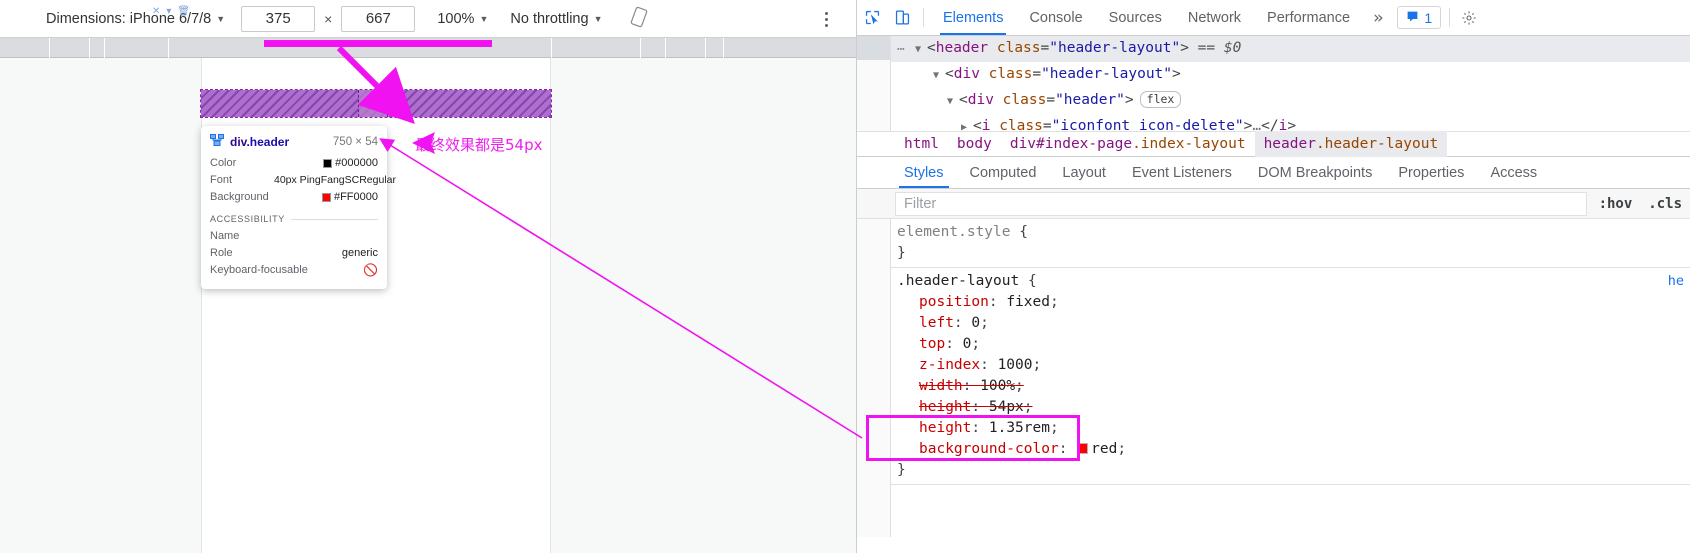  Describe the element at coordinates (1135, 17) in the screenshot. I see `tab-sources: Sources` at that location.